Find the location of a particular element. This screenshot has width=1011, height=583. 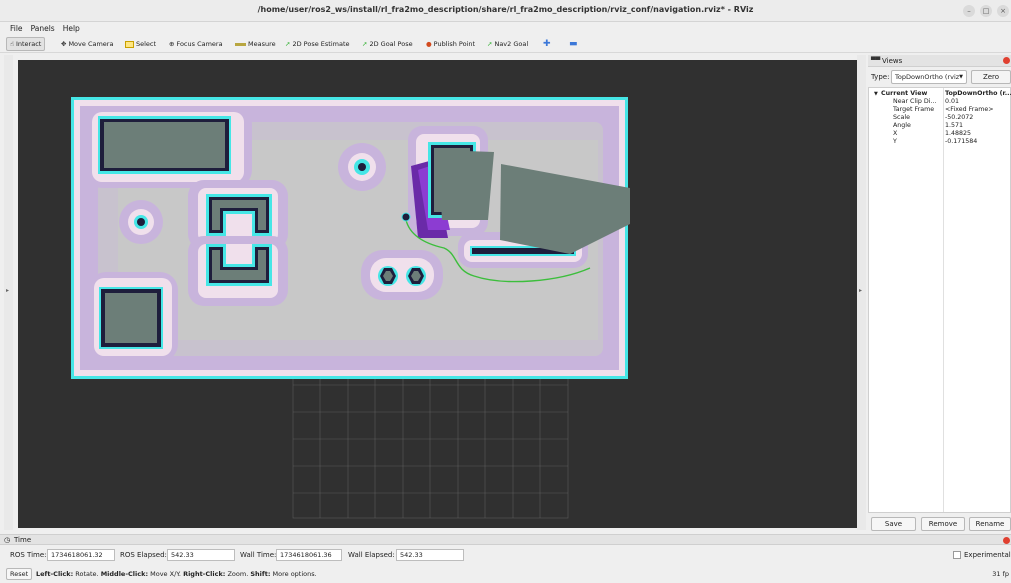

pose-estimate-icon: ➚ is located at coordinates (288, 44).